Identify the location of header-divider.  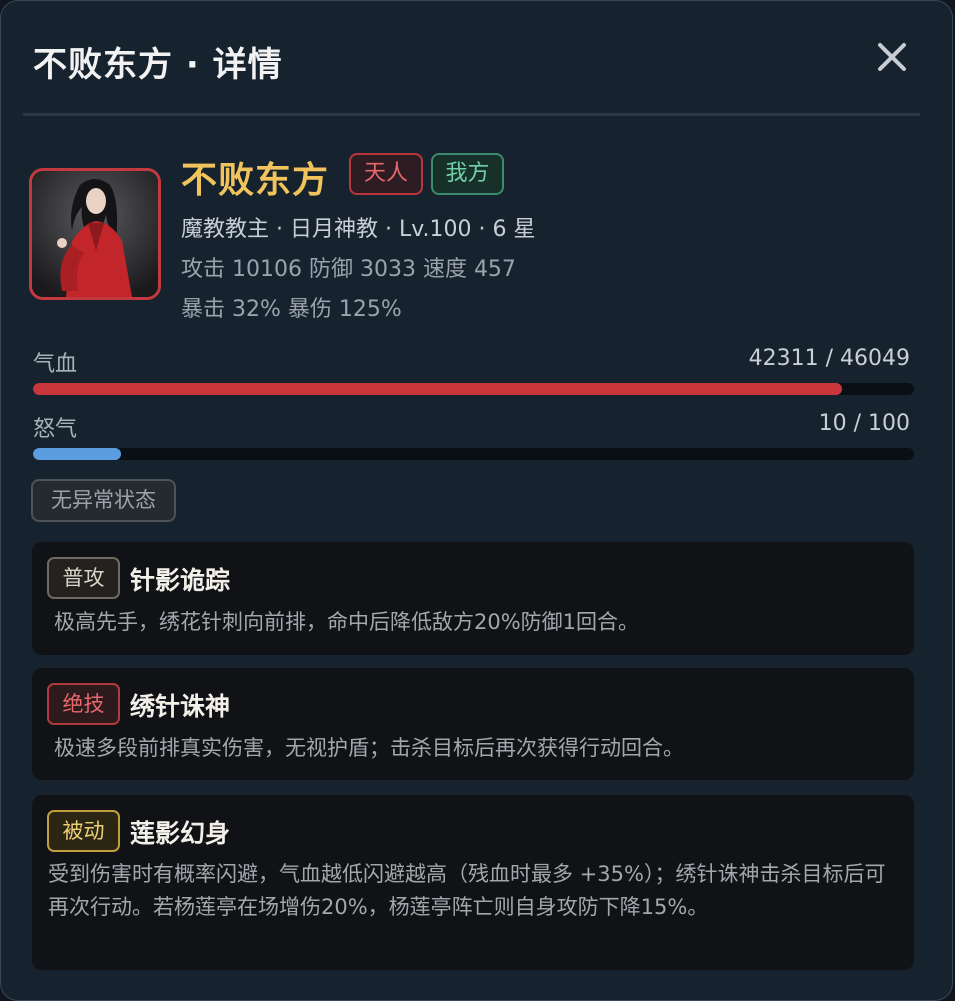
(471, 114).